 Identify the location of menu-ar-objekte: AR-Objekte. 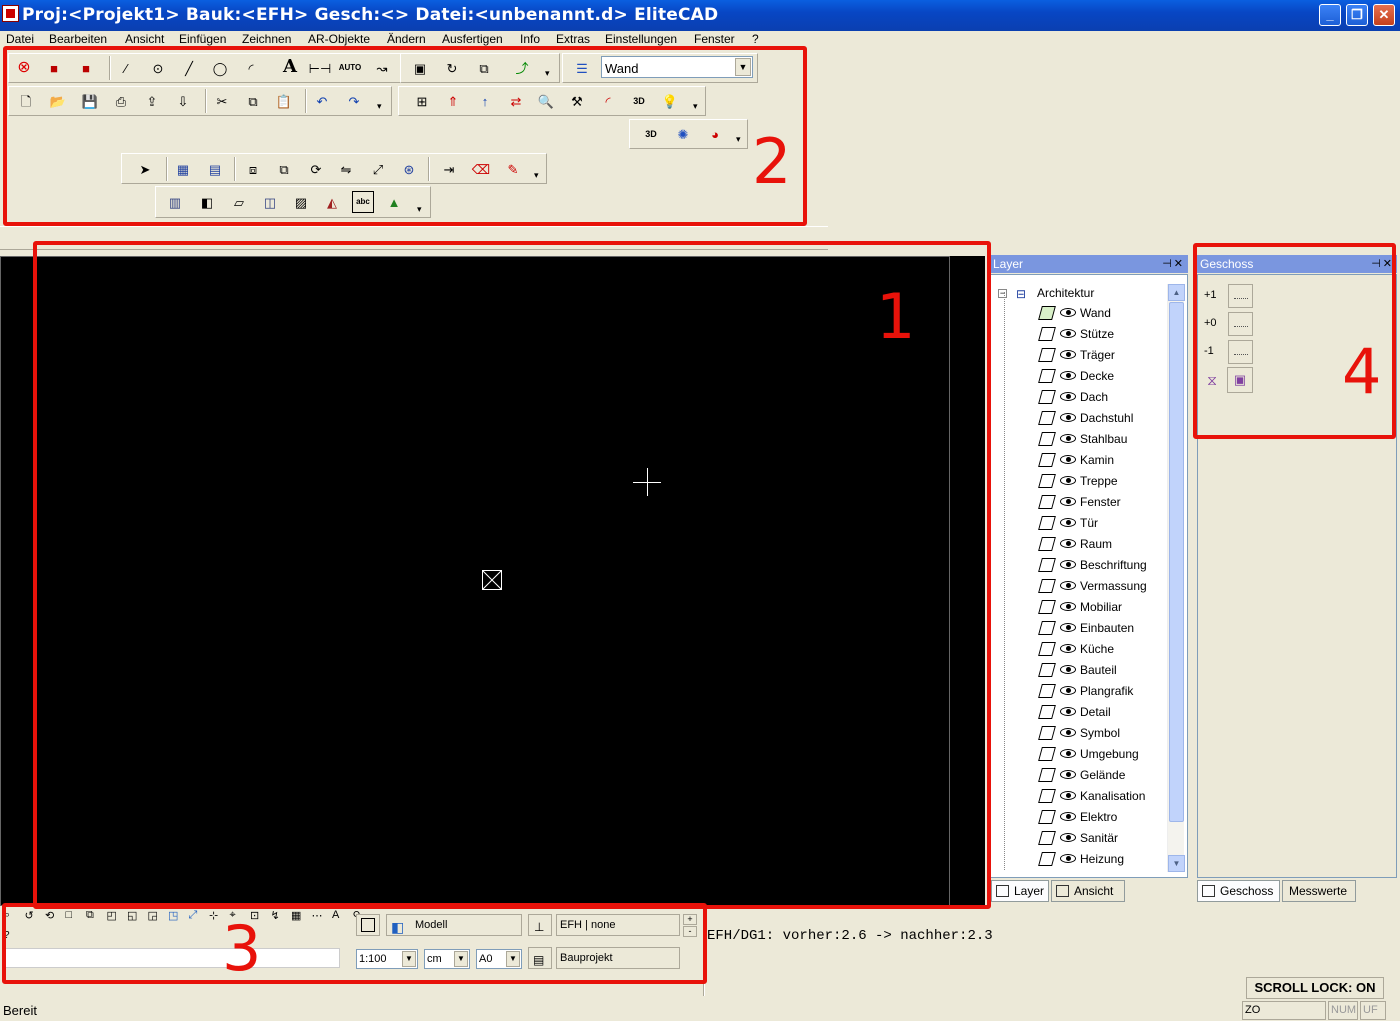
(339, 39).